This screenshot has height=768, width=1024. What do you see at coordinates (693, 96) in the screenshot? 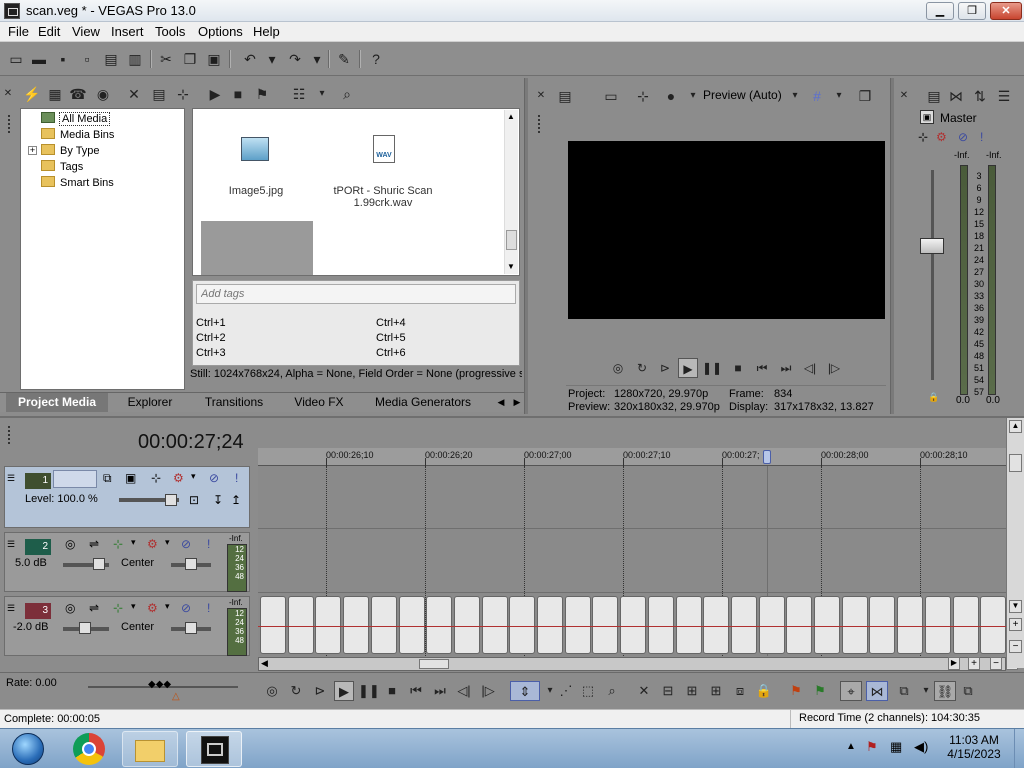
I see `fx-dropdown-icon: ▾` at bounding box center [693, 96].